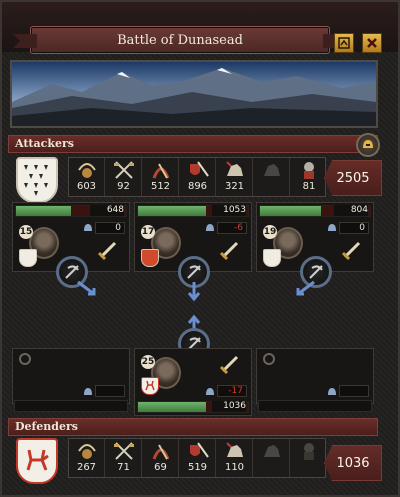  Describe the element at coordinates (193, 144) in the screenshot. I see `attackers-header: Attackers` at that location.